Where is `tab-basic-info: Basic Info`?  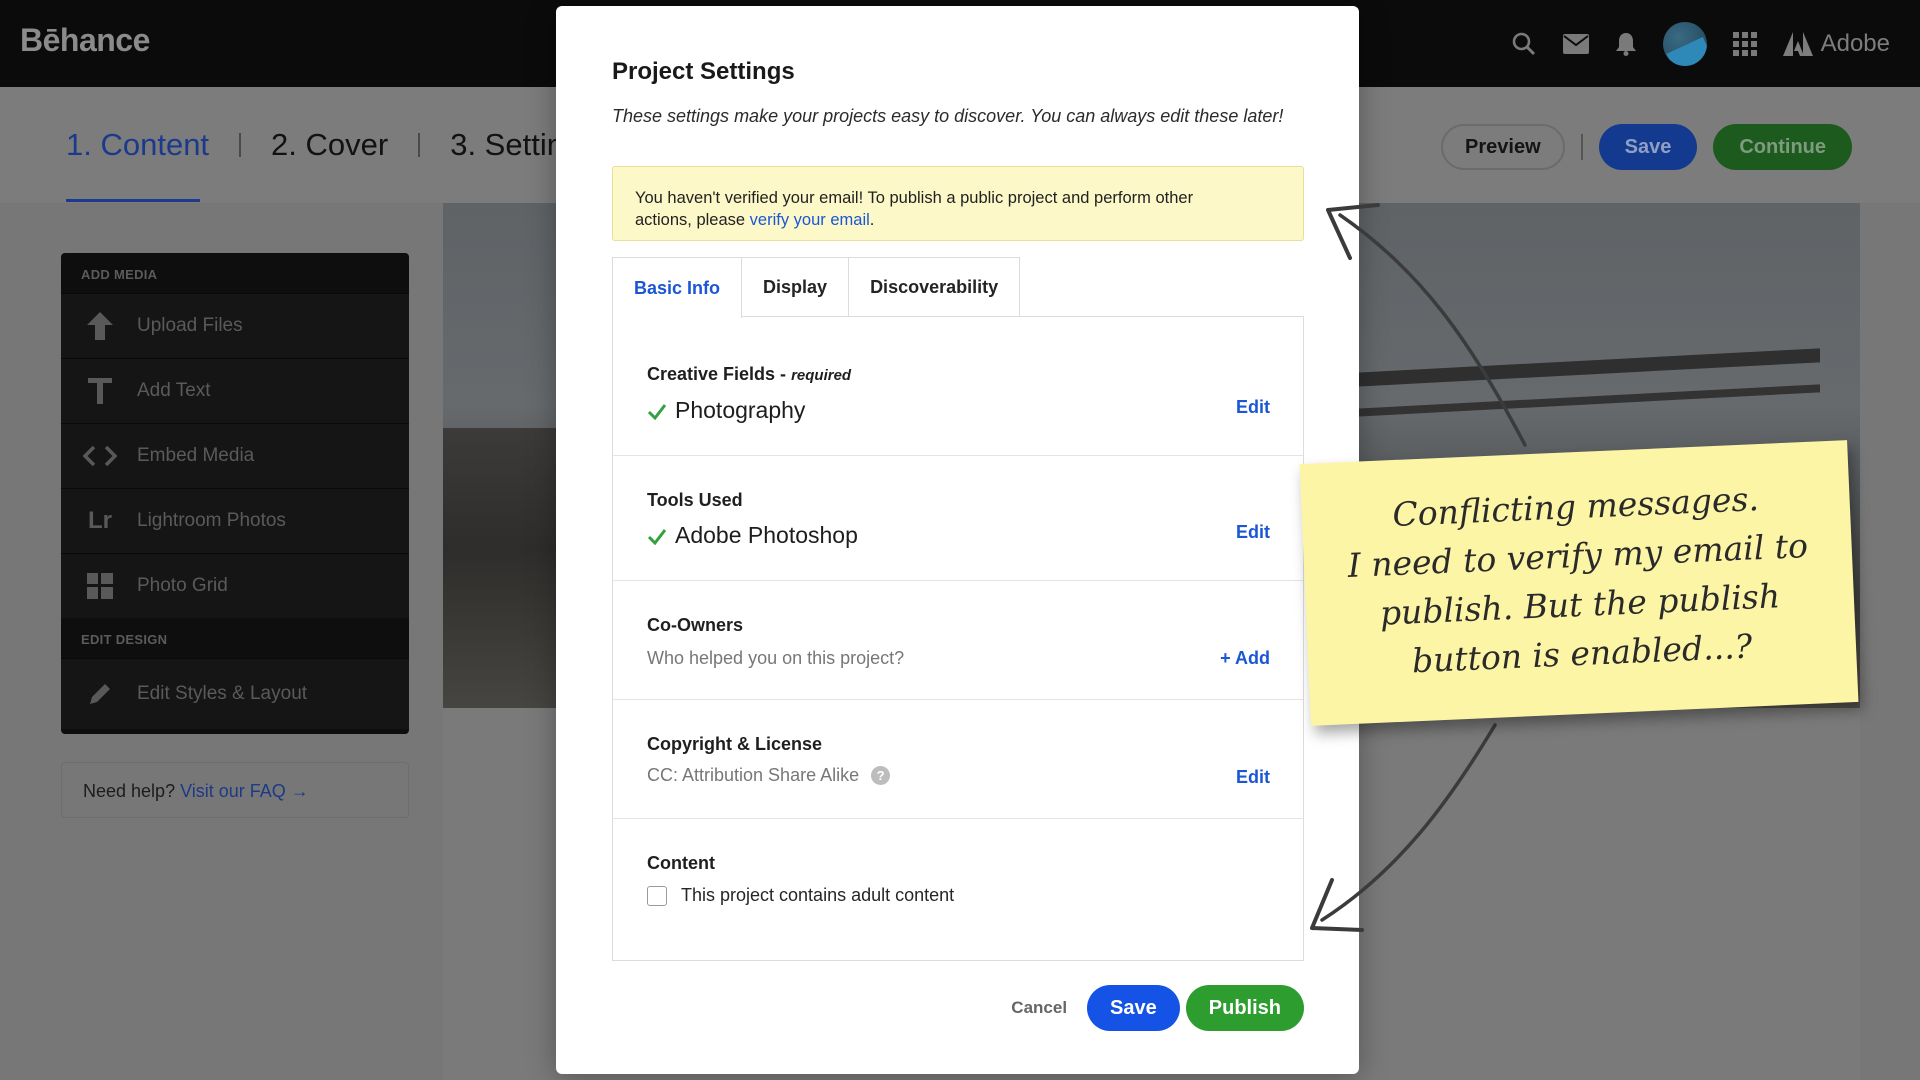
tab-basic-info: Basic Info is located at coordinates (677, 287).